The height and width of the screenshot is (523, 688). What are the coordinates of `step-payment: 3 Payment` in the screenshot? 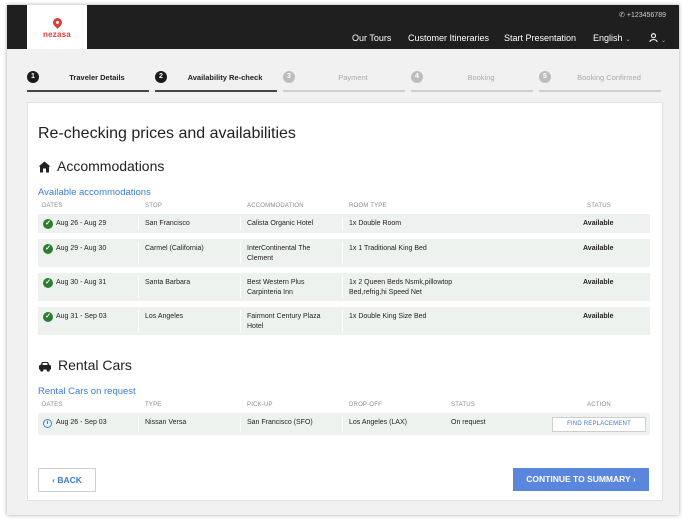 It's located at (344, 81).